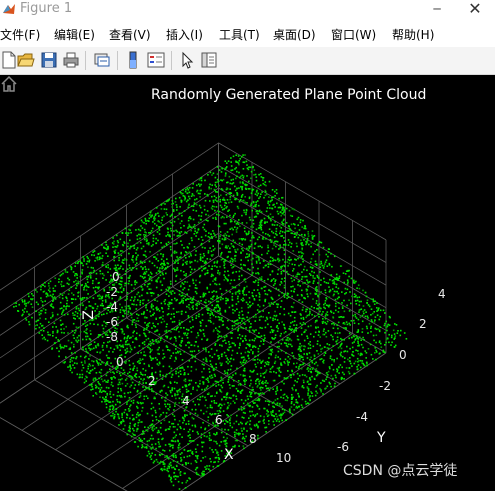 This screenshot has height=491, width=495. Describe the element at coordinates (130, 34) in the screenshot. I see `menu-view: 查看(V)` at that location.